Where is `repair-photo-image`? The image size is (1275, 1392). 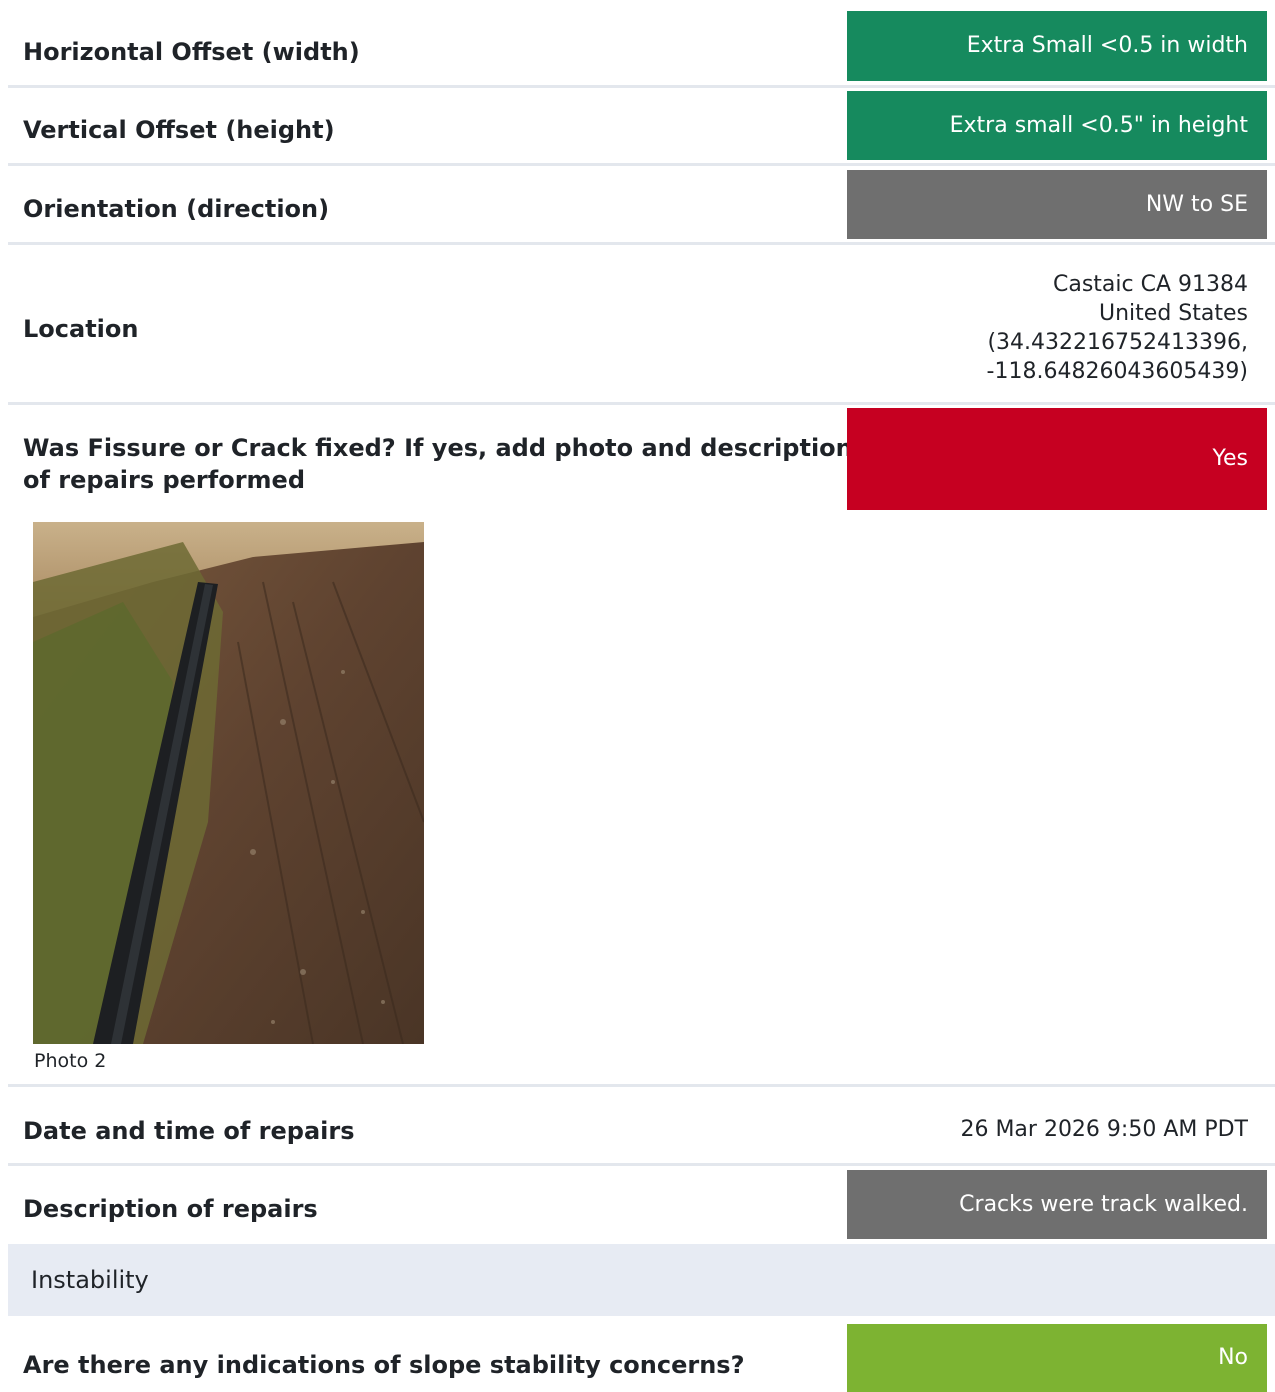 repair-photo-image is located at coordinates (228, 783).